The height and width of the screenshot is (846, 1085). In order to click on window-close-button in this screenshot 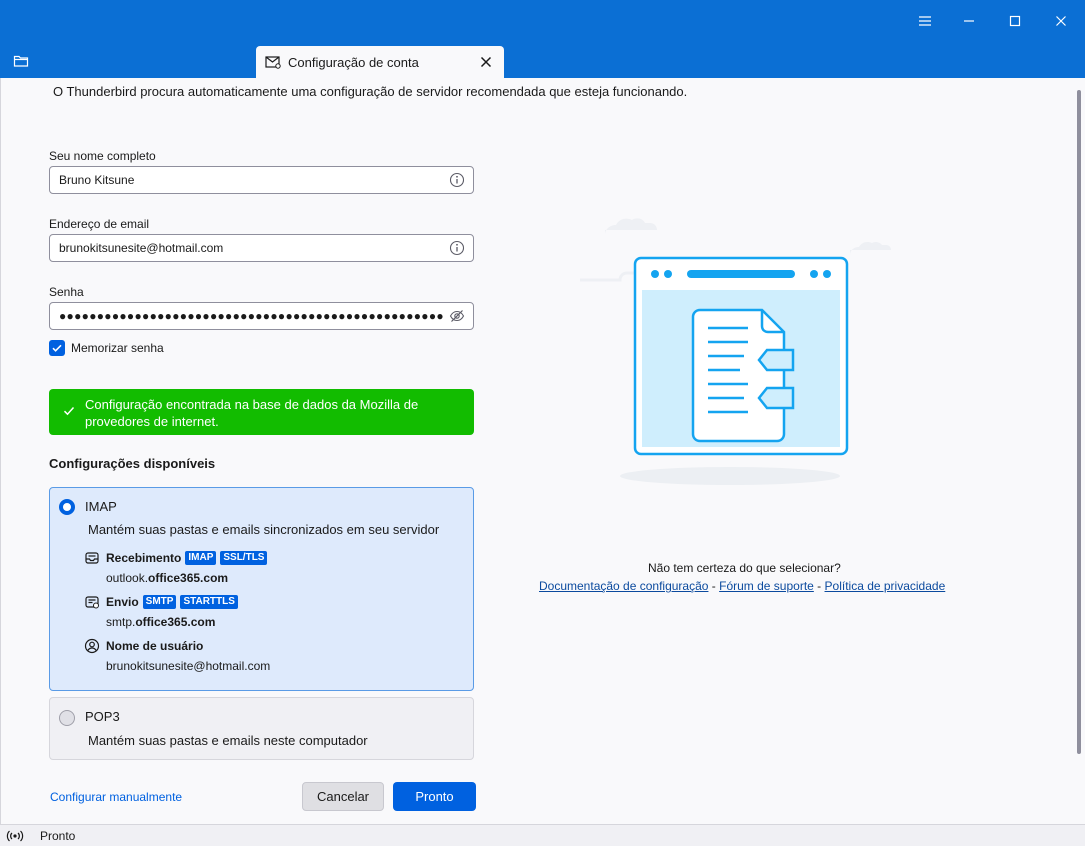, I will do `click(1061, 21)`.